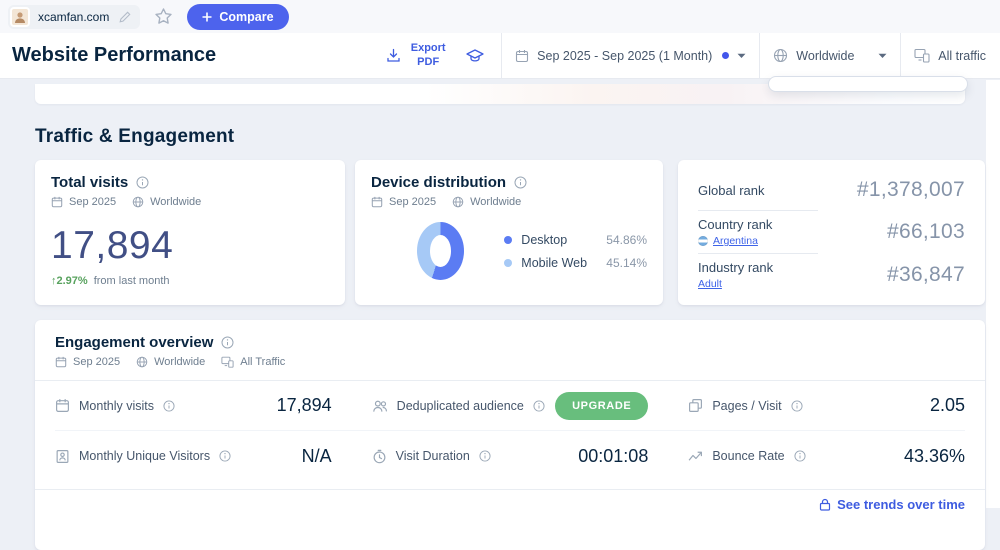 The height and width of the screenshot is (550, 1000). Describe the element at coordinates (925, 274) in the screenshot. I see `industry-rank-value: #36,847` at that location.